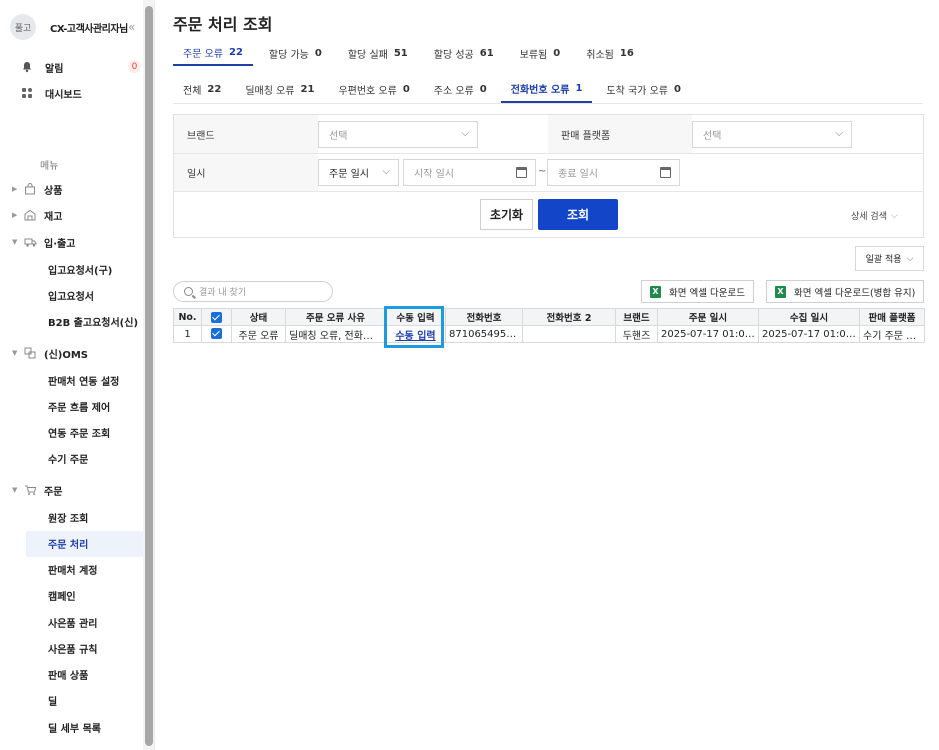 The width and height of the screenshot is (939, 750). Describe the element at coordinates (187, 334) in the screenshot. I see `cell-no: 1` at that location.